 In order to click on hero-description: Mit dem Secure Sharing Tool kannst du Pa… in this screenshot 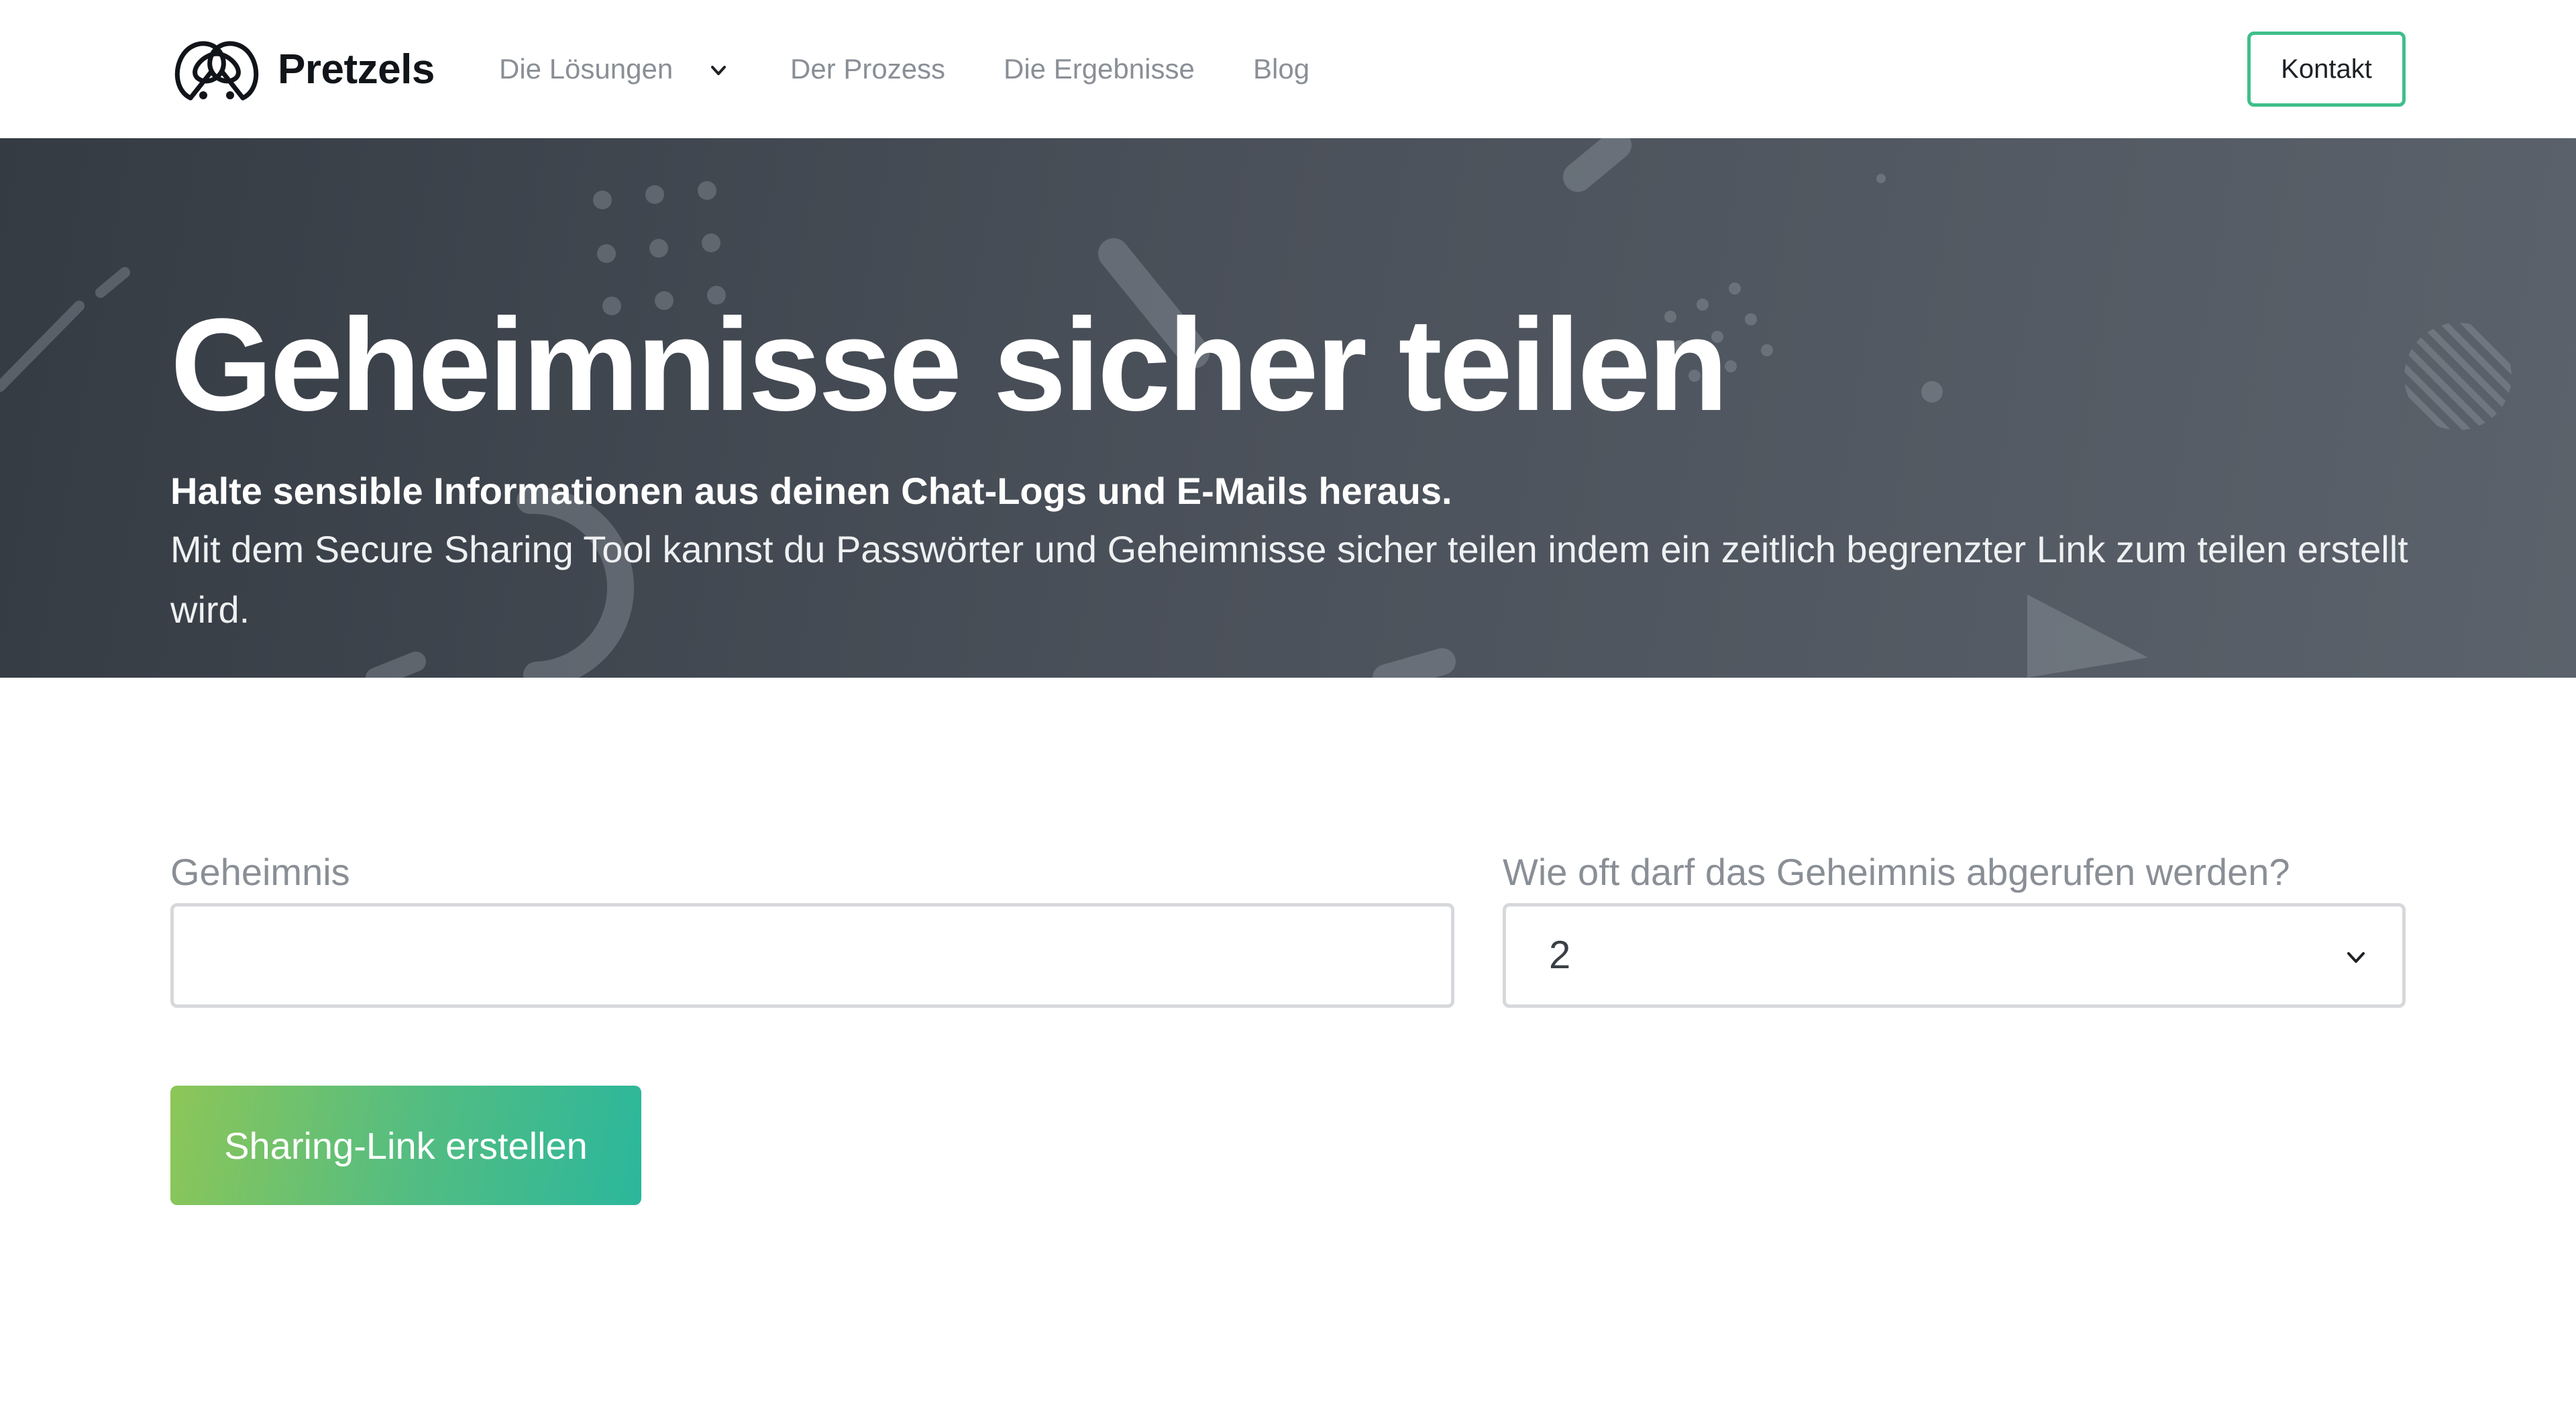, I will do `click(1289, 579)`.